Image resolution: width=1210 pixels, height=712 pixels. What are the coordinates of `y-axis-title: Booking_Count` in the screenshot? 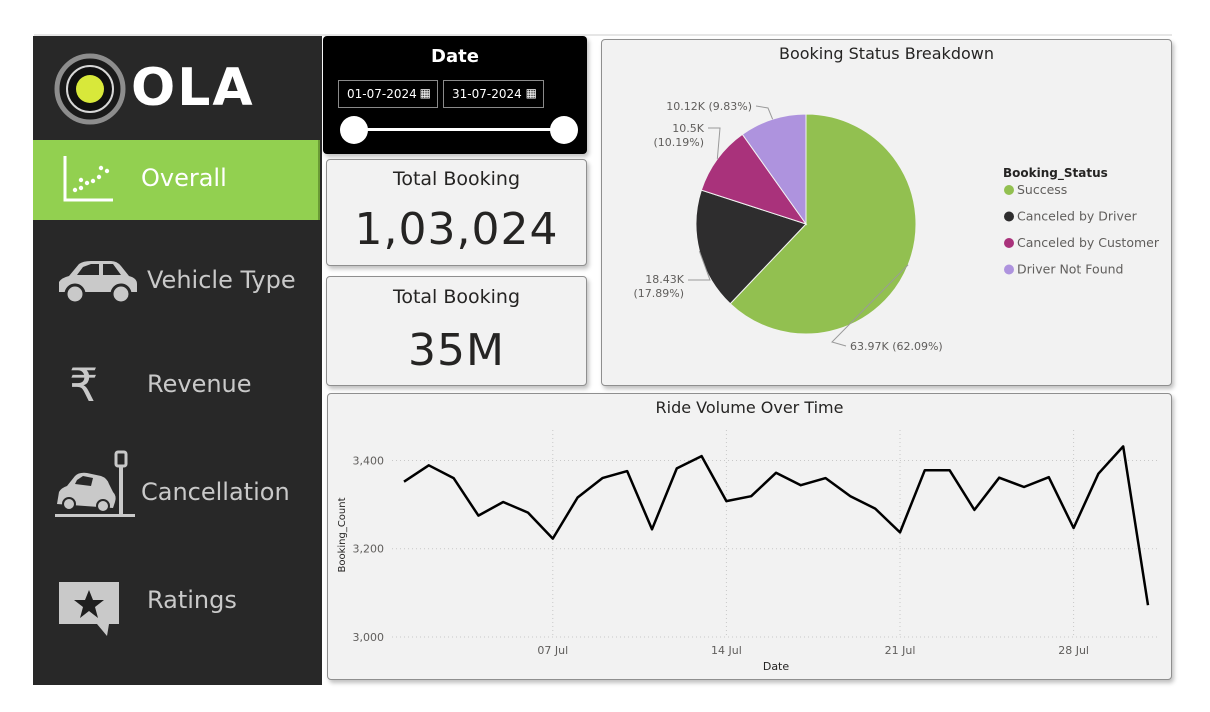 It's located at (342, 534).